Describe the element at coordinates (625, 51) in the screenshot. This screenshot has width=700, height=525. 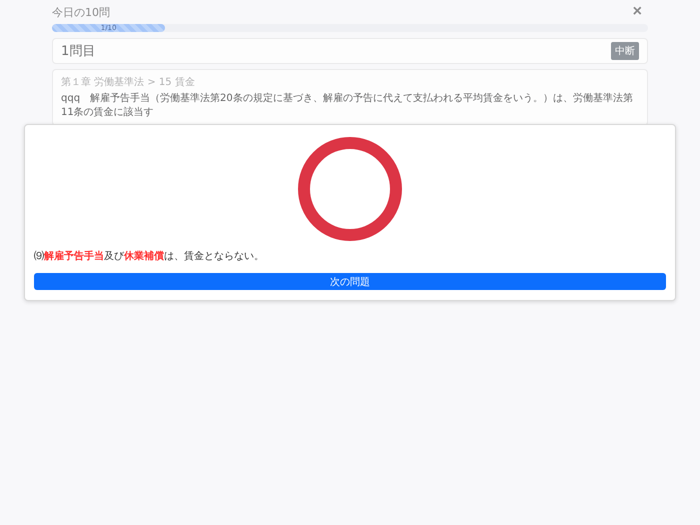
I see `suspend-button: 中断` at that location.